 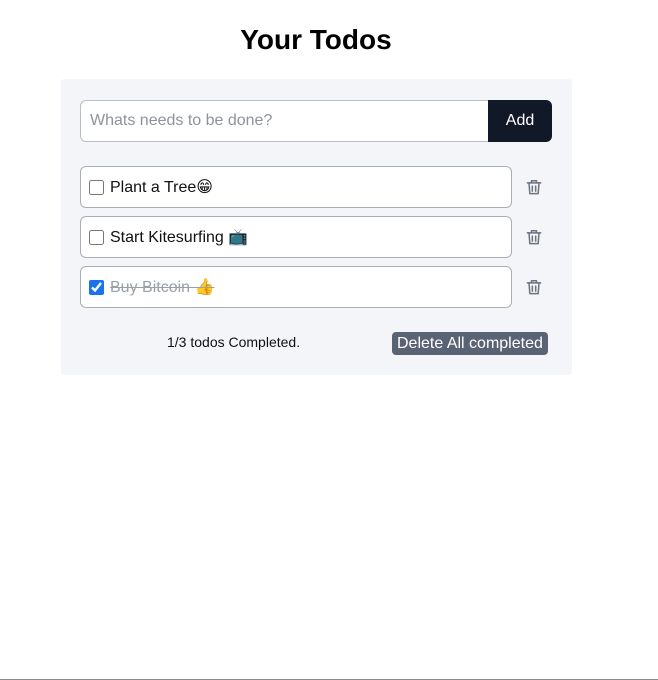 I want to click on todo-item-box: Plant a Tree😁, so click(x=296, y=187).